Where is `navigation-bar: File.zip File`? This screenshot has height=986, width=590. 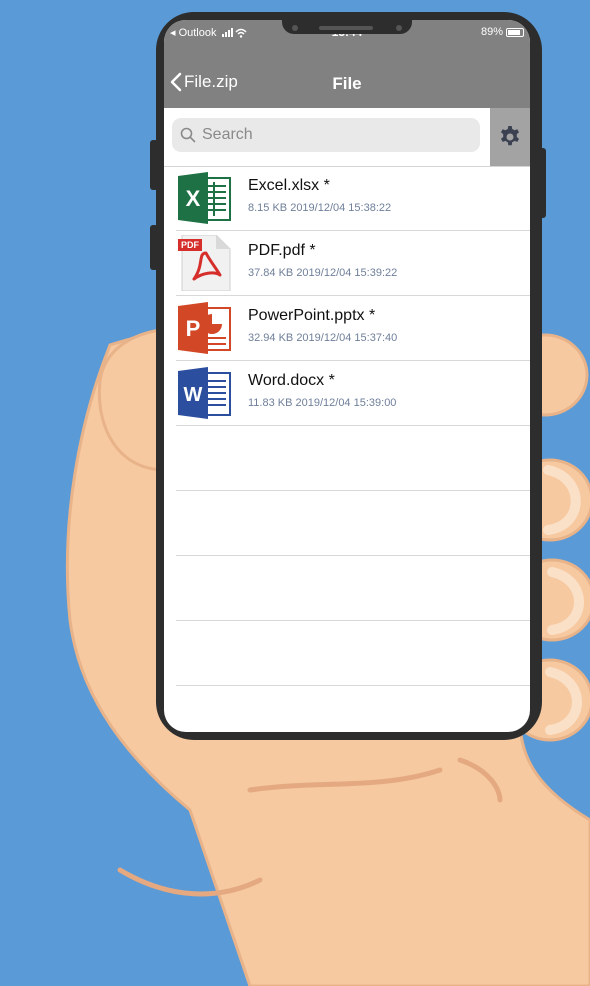
navigation-bar: File.zip File is located at coordinates (347, 84).